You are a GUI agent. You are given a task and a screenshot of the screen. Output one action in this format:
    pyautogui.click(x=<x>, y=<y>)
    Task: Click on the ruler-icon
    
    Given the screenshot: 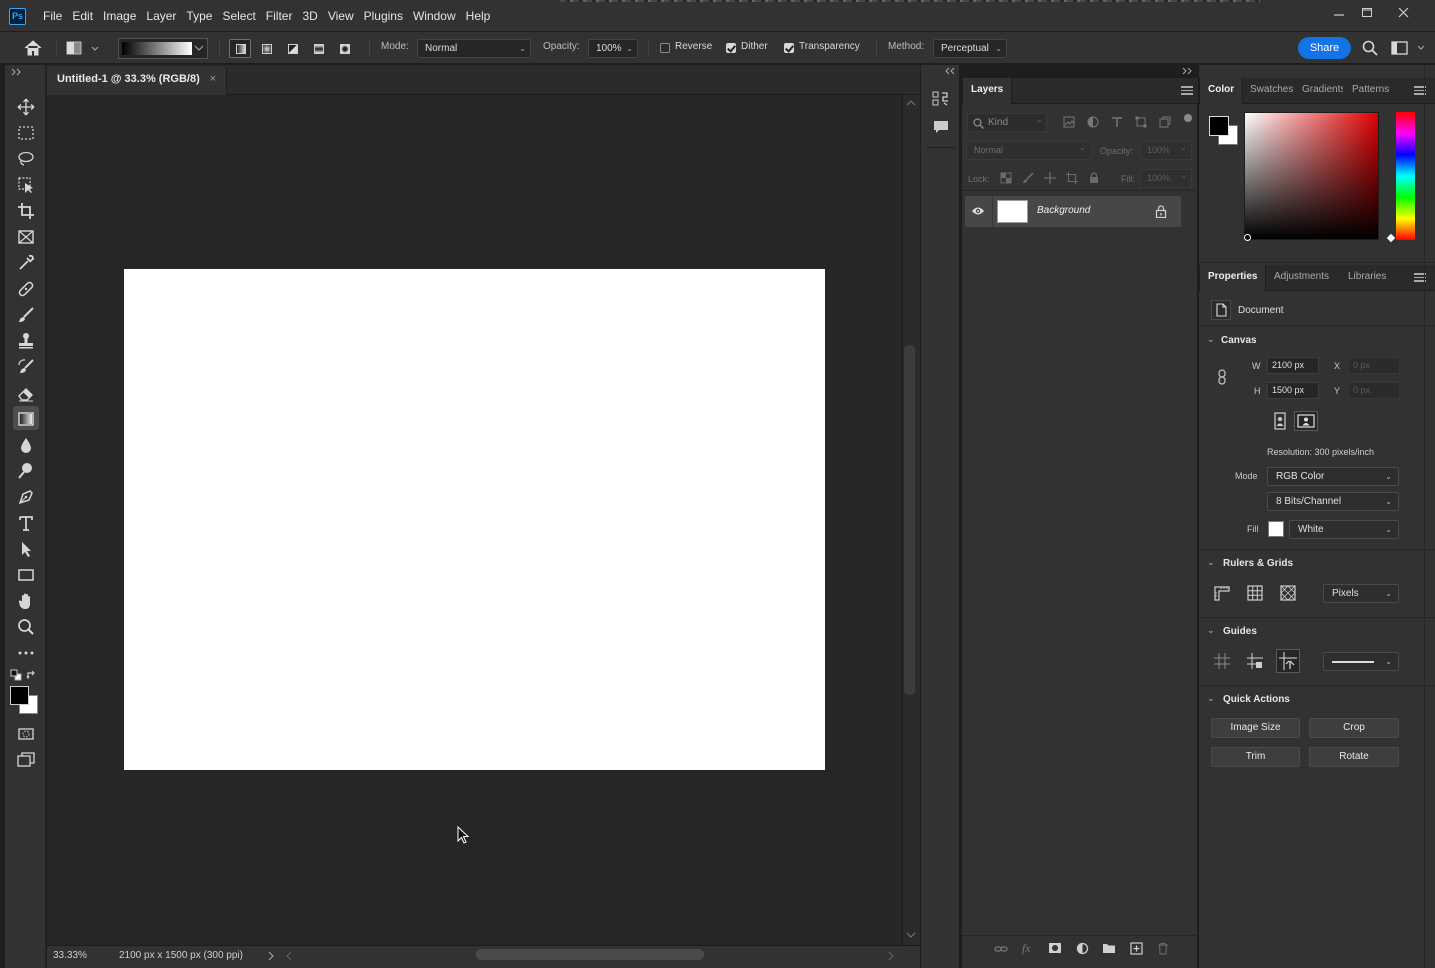 What is the action you would take?
    pyautogui.click(x=1222, y=593)
    